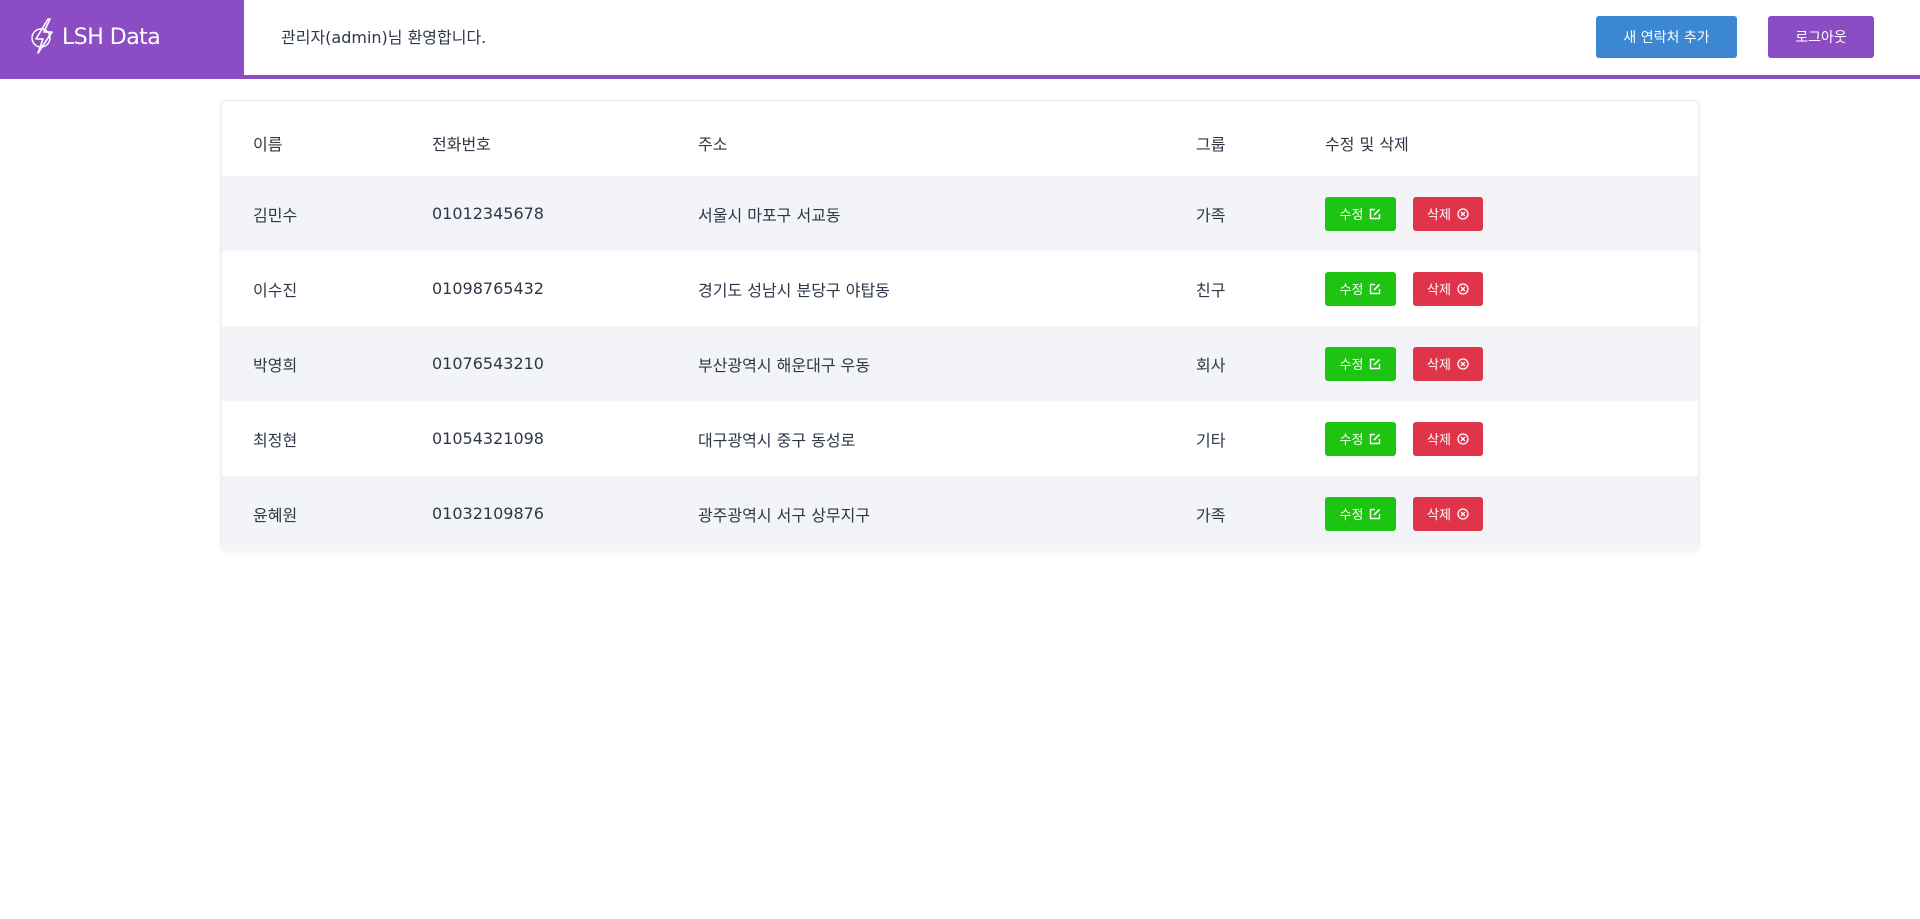 This screenshot has height=919, width=1920. What do you see at coordinates (960, 438) in the screenshot?
I see `table-row: 최정현 01054321098 대구광역시 중구 동성로 기타 수정 삭제` at bounding box center [960, 438].